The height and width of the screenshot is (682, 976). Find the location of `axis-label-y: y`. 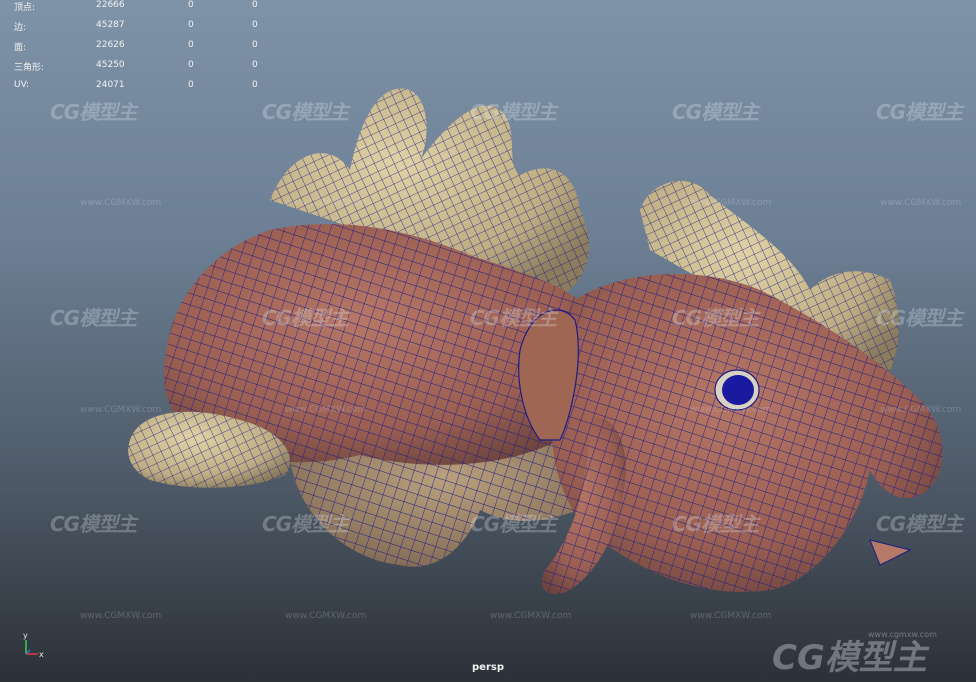

axis-label-y: y is located at coordinates (25, 635).